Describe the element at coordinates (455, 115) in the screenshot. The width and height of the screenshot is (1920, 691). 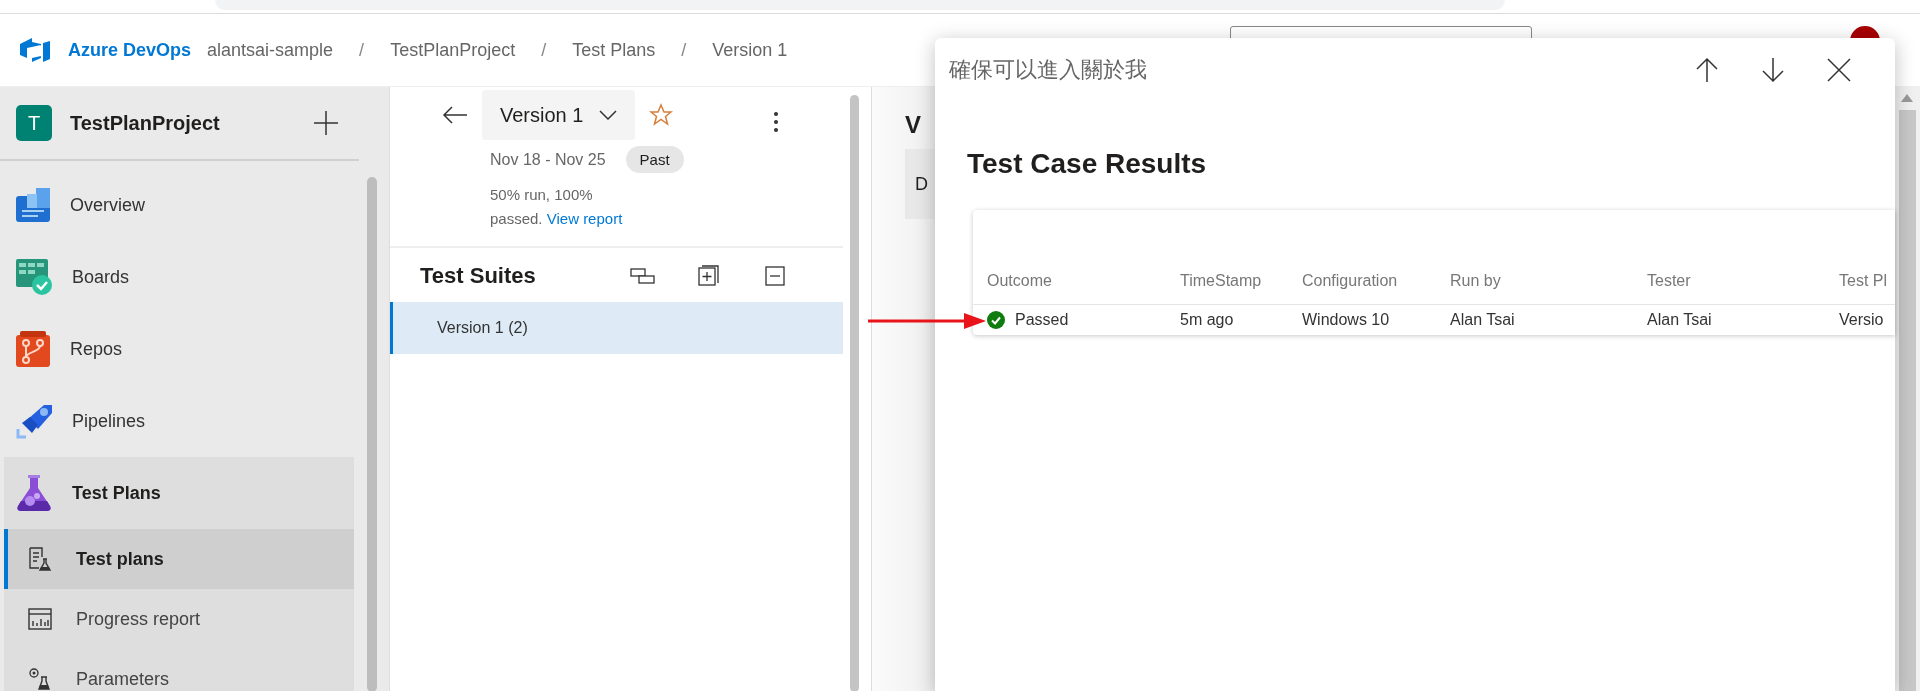
I see `back-arrow-icon` at that location.